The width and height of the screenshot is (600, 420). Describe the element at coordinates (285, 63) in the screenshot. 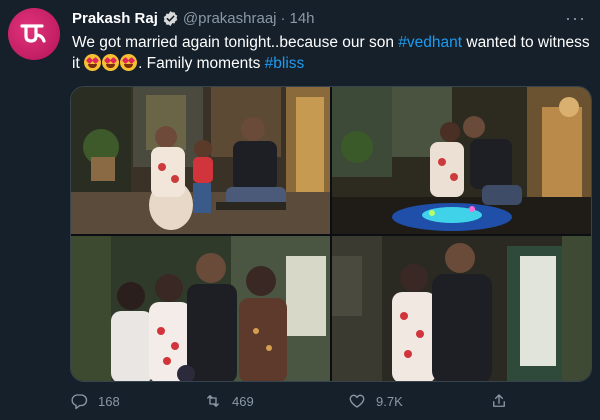

I see `hashtag-bliss: #bliss` at that location.